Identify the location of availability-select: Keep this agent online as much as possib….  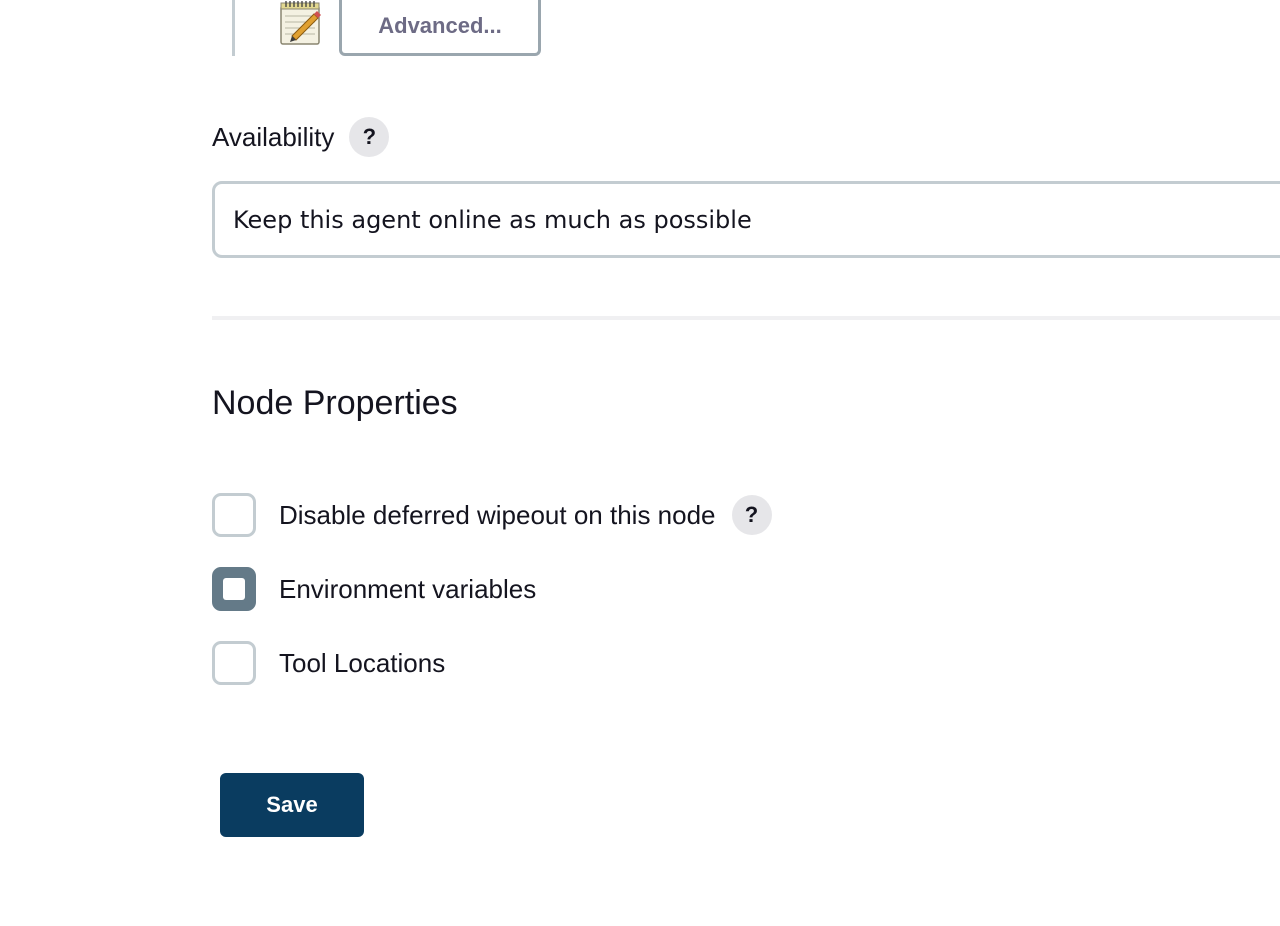
(746, 219).